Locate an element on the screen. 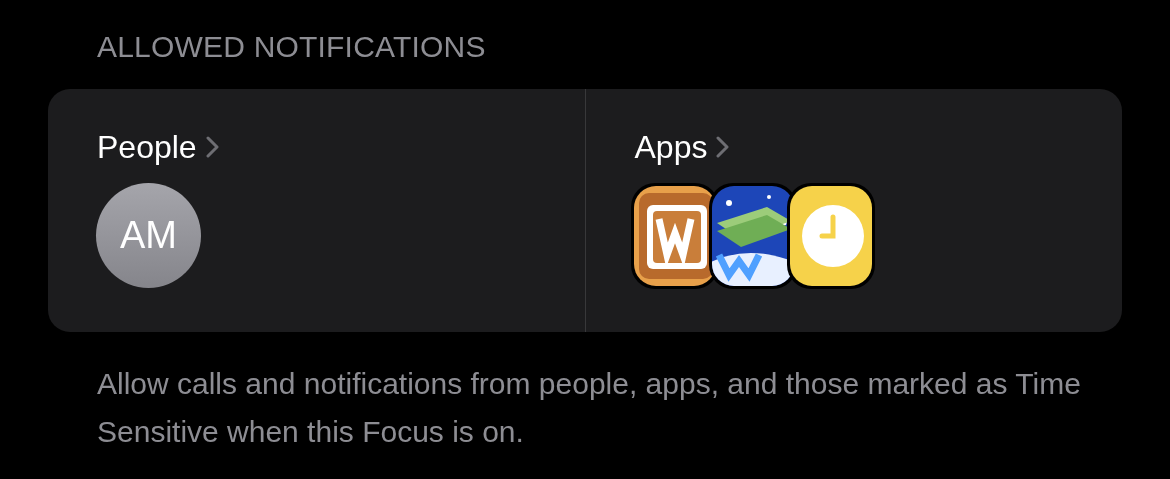 This screenshot has height=479, width=1170. people-link: People is located at coordinates (158, 147).